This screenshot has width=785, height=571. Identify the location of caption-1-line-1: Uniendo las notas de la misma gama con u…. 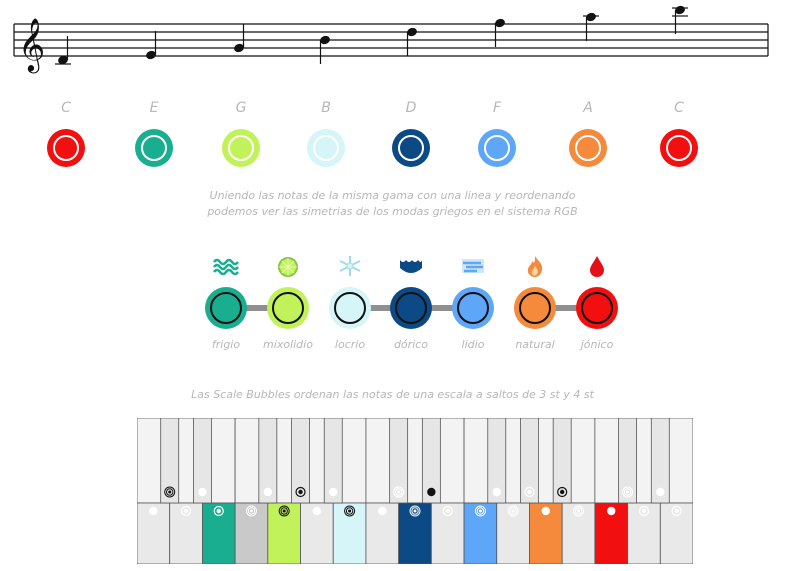
(392, 195).